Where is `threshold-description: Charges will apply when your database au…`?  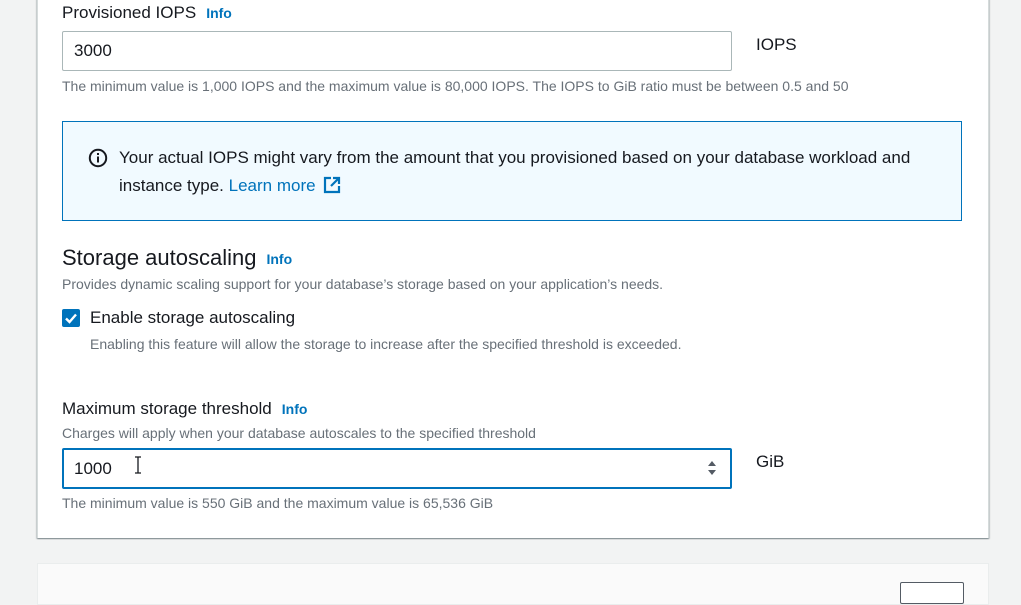 threshold-description: Charges will apply when your database au… is located at coordinates (299, 433).